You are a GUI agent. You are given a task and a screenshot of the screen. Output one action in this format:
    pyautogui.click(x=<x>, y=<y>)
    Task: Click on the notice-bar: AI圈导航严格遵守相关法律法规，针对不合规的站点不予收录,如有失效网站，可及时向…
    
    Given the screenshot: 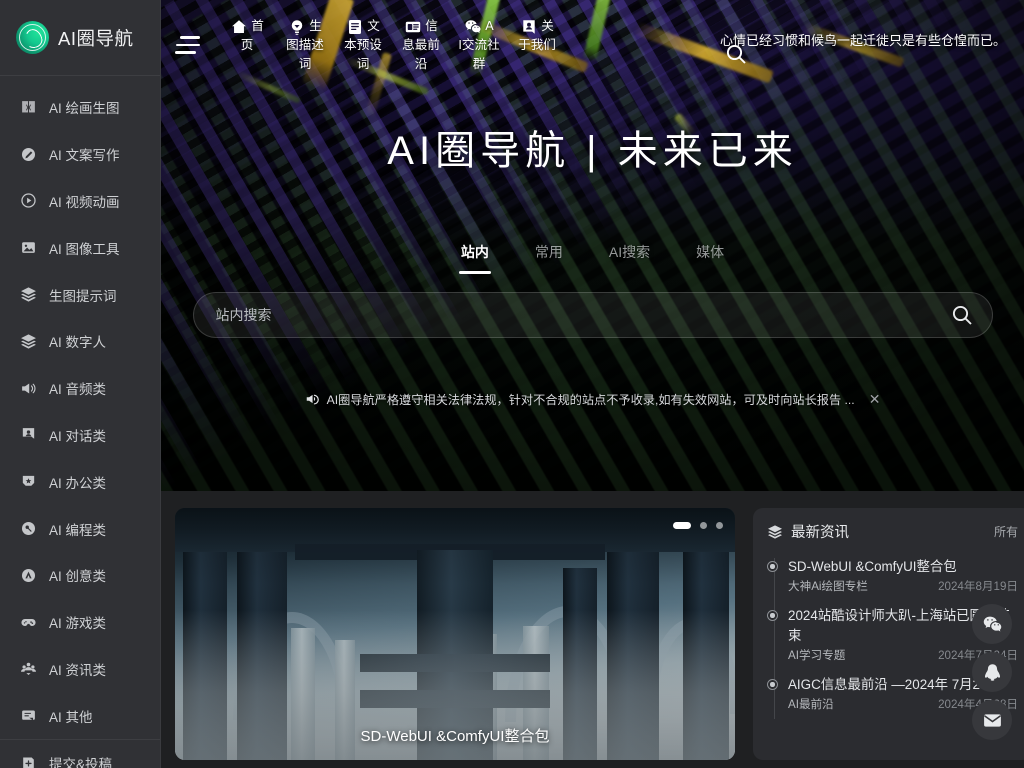 What is the action you would take?
    pyautogui.click(x=593, y=399)
    